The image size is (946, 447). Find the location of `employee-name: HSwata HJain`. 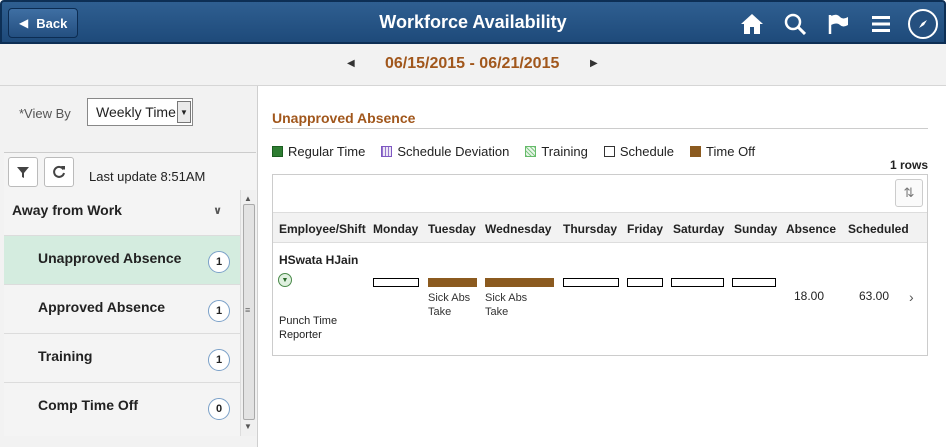

employee-name: HSwata HJain is located at coordinates (318, 260).